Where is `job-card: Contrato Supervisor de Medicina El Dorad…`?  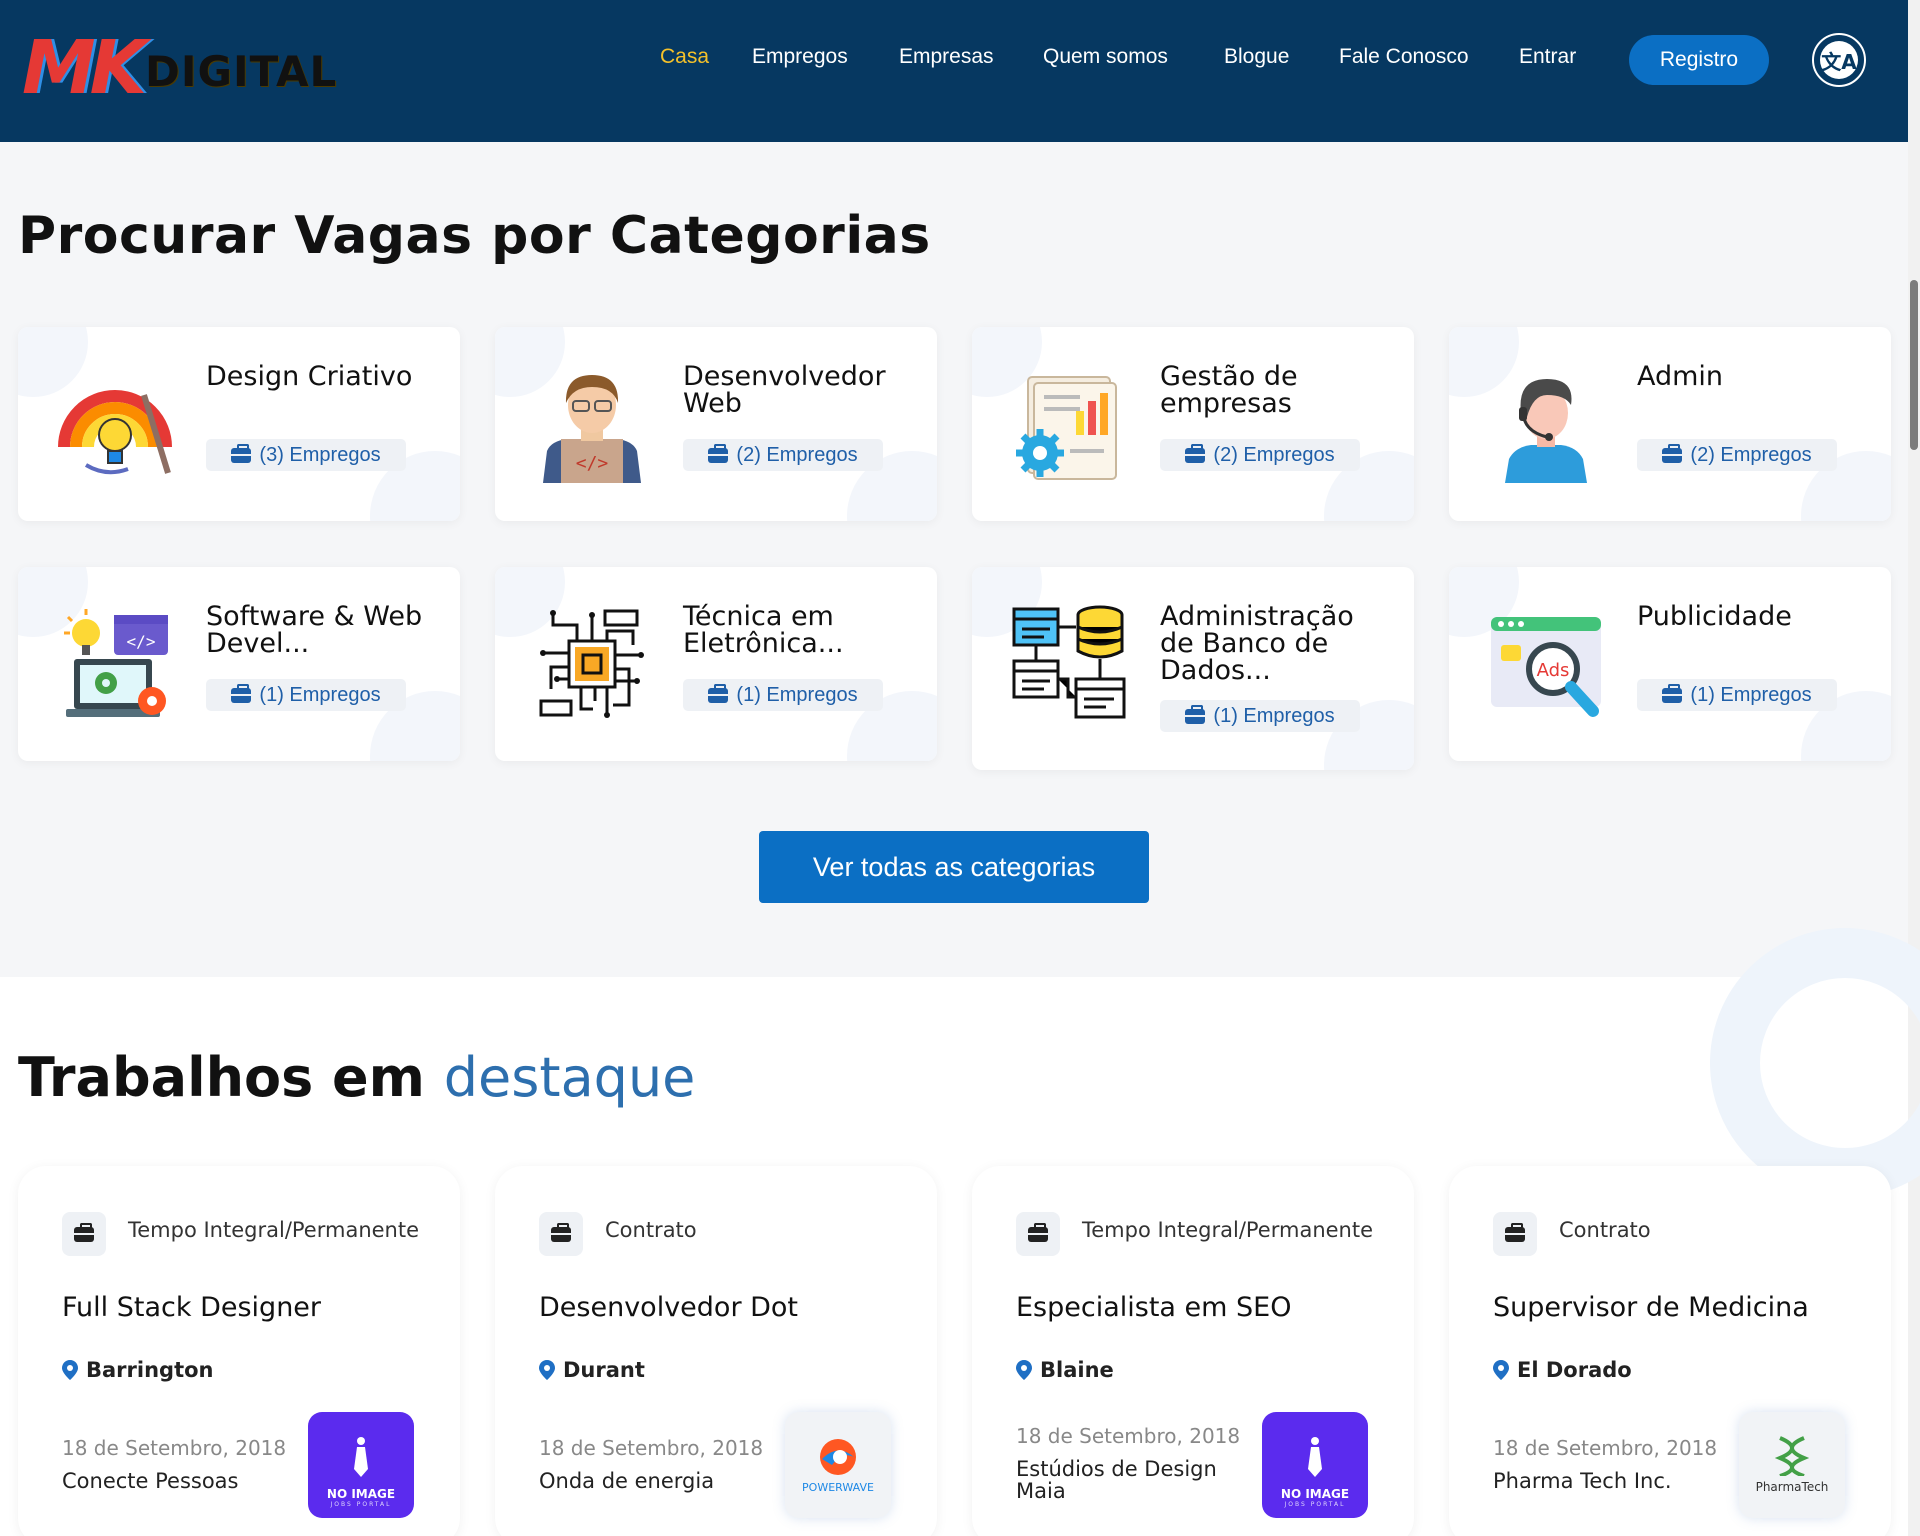
job-card: Contrato Supervisor de Medicina El Dorad… is located at coordinates (1670, 1351).